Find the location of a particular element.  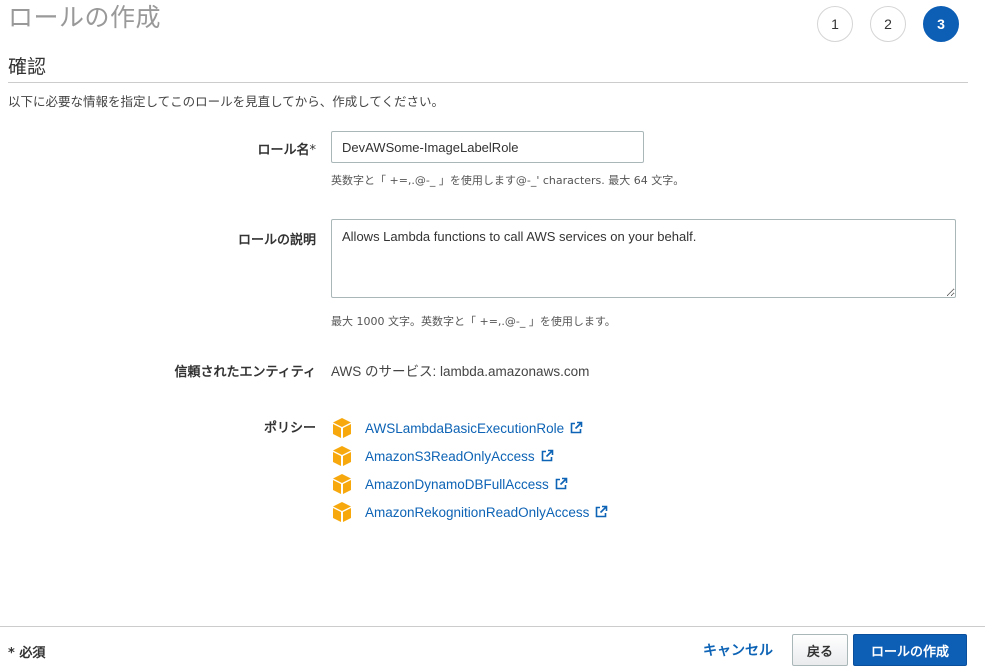

instruction-text: 以下に必要な情報を指定してこのロールを見直してから、作成してください。 is located at coordinates (226, 101).